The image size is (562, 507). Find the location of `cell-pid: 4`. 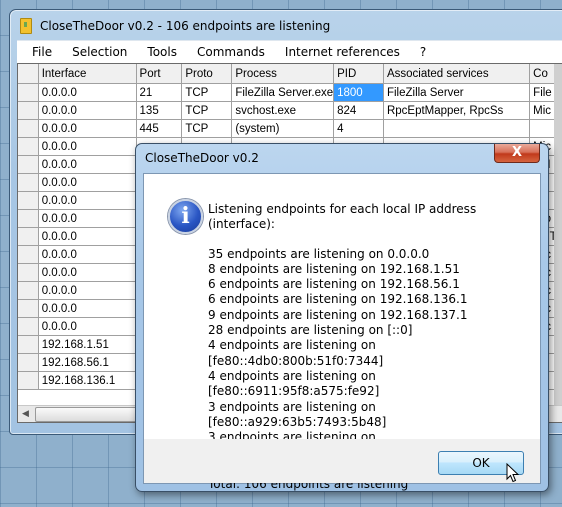

cell-pid: 4 is located at coordinates (358, 128).